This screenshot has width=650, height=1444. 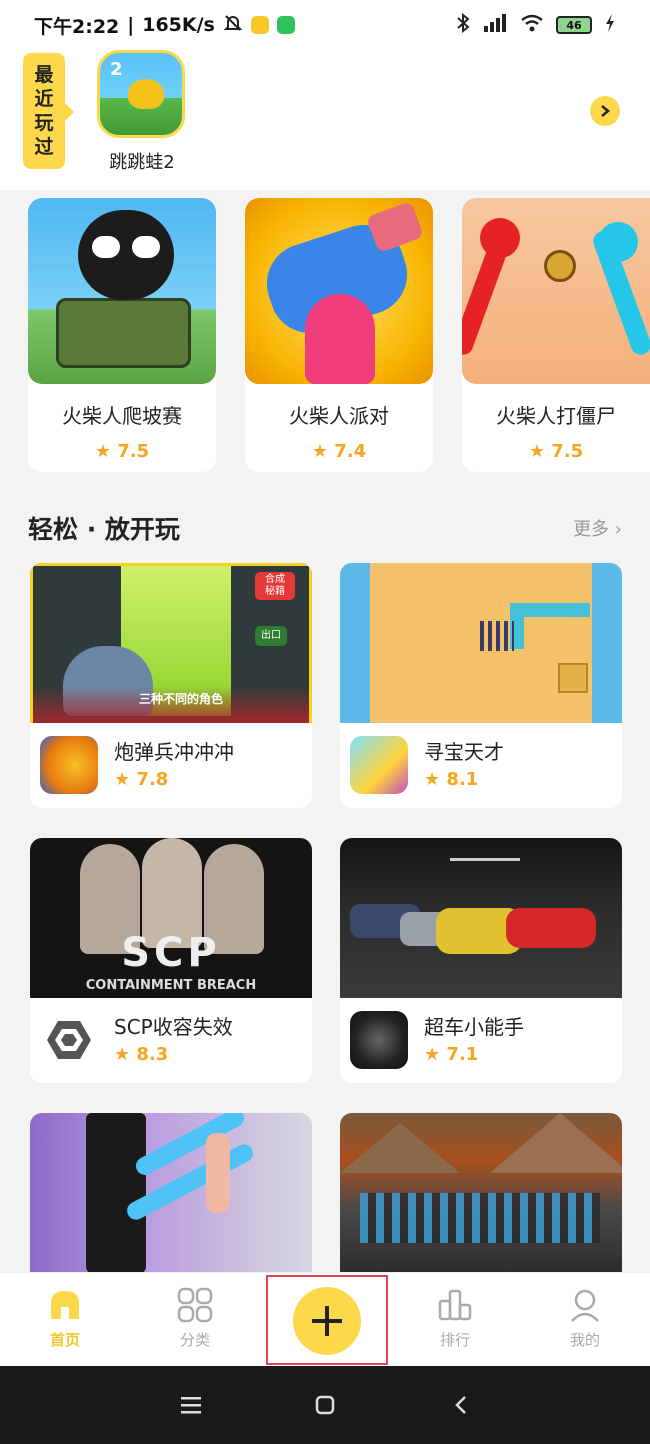 What do you see at coordinates (116, 69) in the screenshot?
I see `game-icon-label: 2` at bounding box center [116, 69].